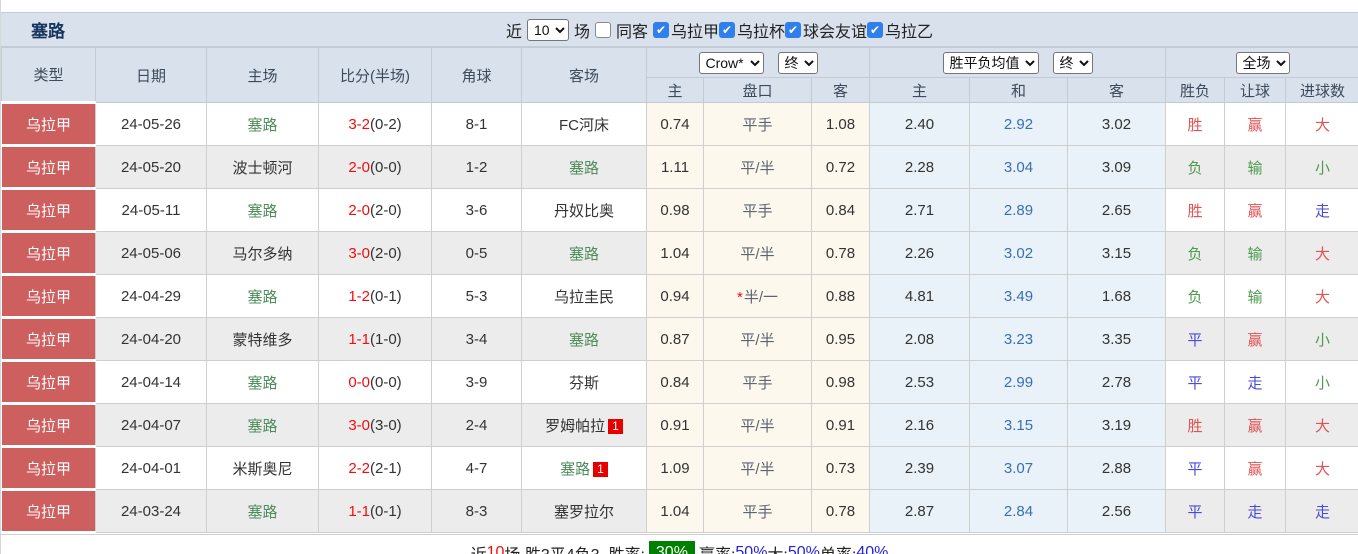 This screenshot has height=554, width=1358. I want to click on avg-home-cell: 2.53, so click(919, 382).